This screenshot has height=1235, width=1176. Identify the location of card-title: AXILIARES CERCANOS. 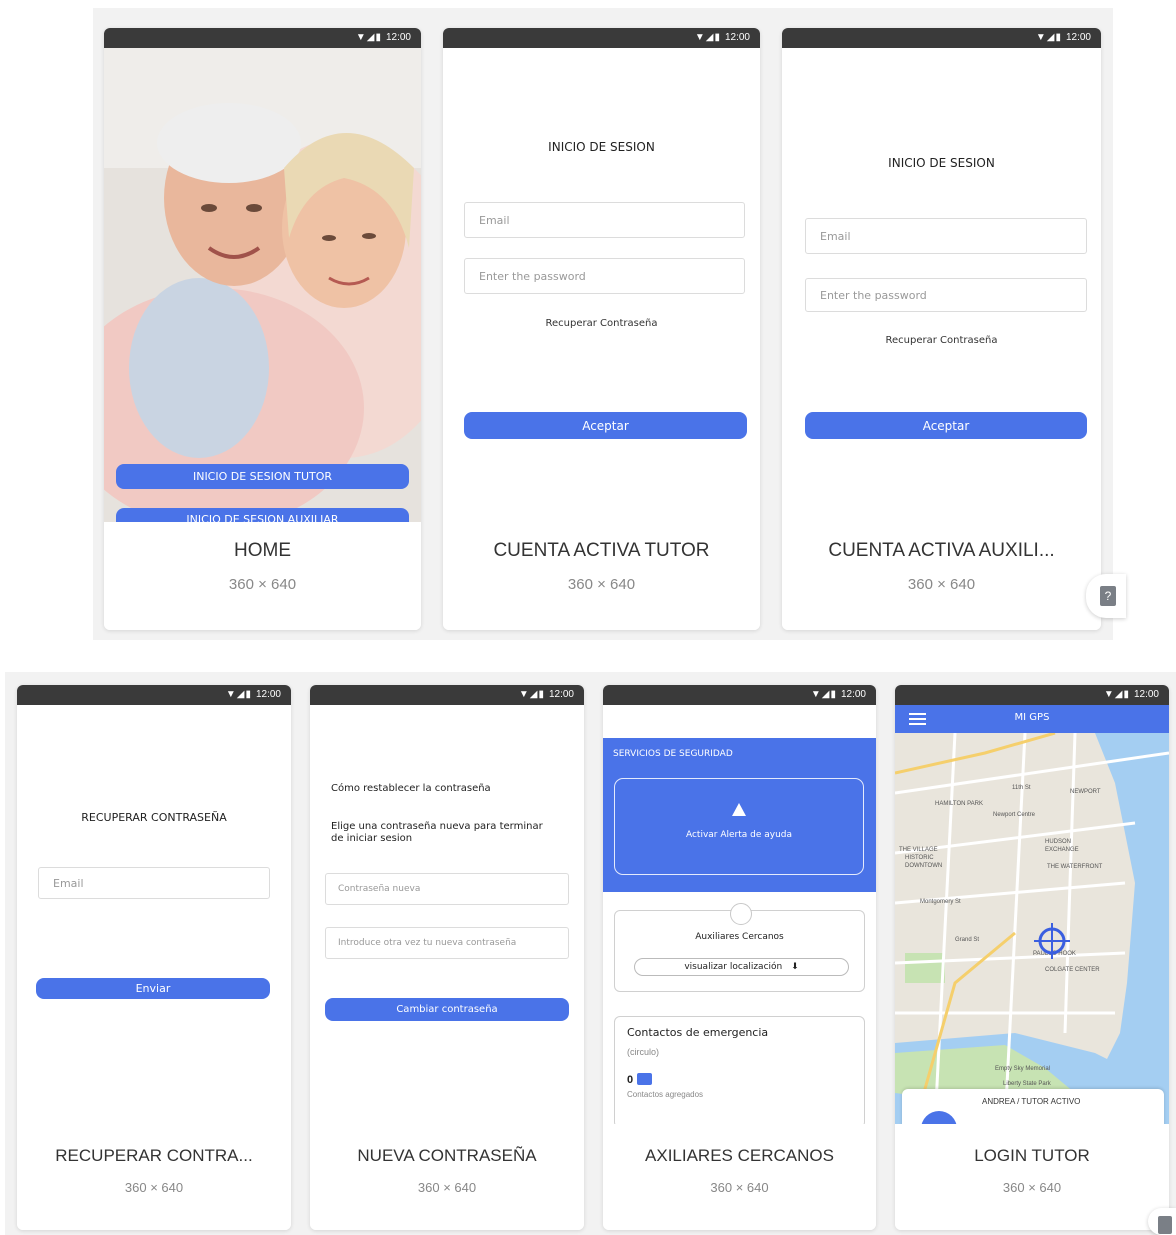
(739, 1155).